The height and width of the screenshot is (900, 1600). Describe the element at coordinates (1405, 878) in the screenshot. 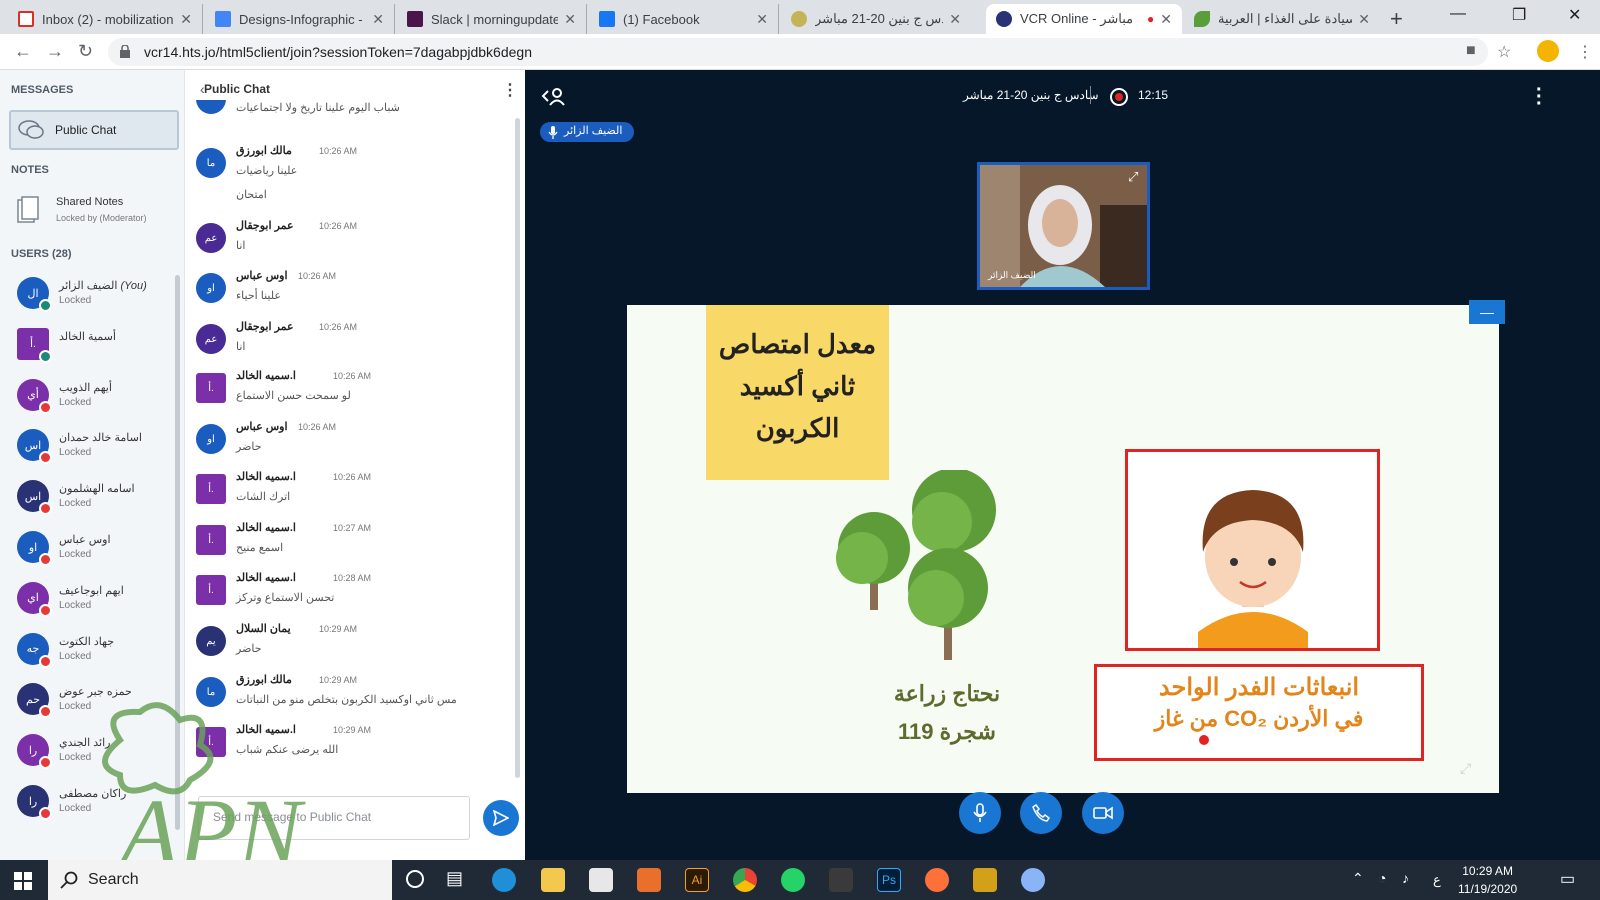

I see `volume-icon: ♪` at that location.